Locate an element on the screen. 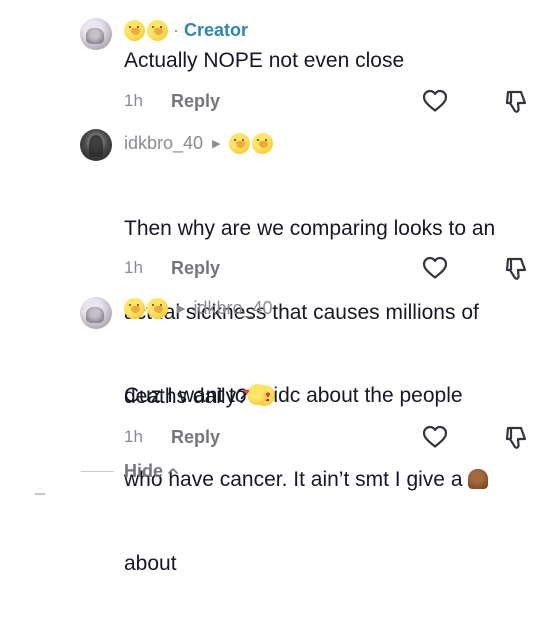  comment-header: ▶ idkbro_40 is located at coordinates (198, 308).